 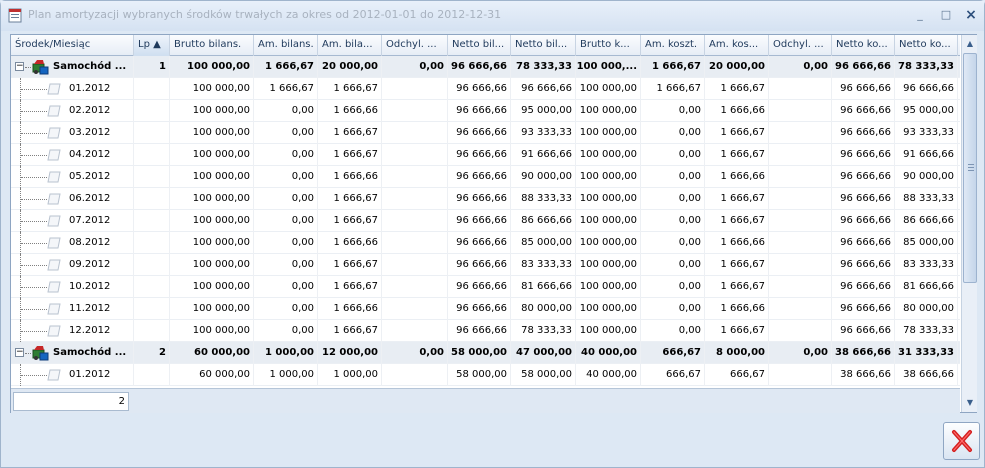 I want to click on record-count: 2, so click(x=71, y=401).